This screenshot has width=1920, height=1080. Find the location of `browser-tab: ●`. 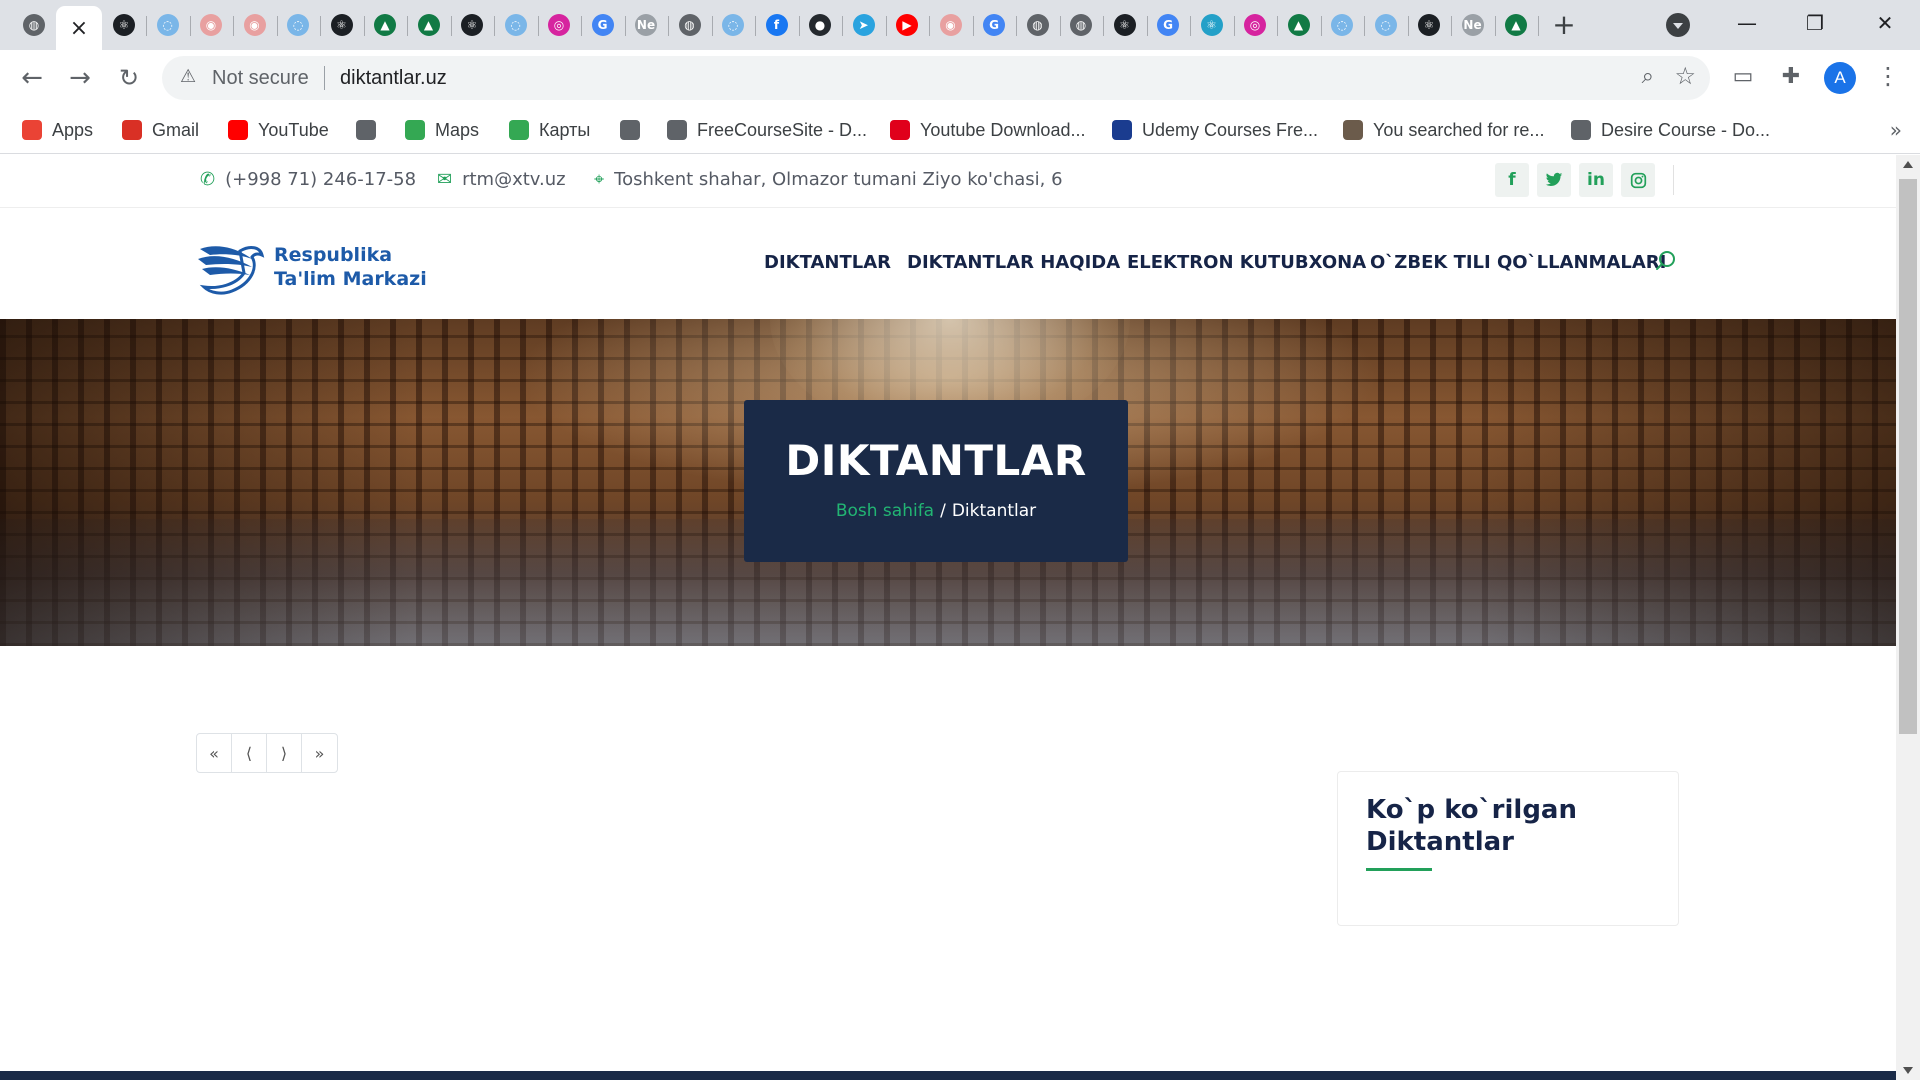

browser-tab: ● is located at coordinates (820, 25).